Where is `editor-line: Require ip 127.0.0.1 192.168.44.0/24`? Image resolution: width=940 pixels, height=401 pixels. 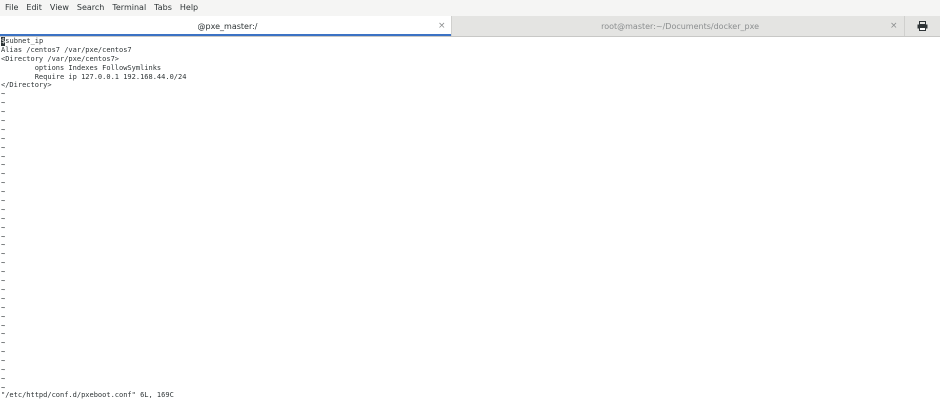
editor-line: Require ip 127.0.0.1 192.168.44.0/24 is located at coordinates (94, 76).